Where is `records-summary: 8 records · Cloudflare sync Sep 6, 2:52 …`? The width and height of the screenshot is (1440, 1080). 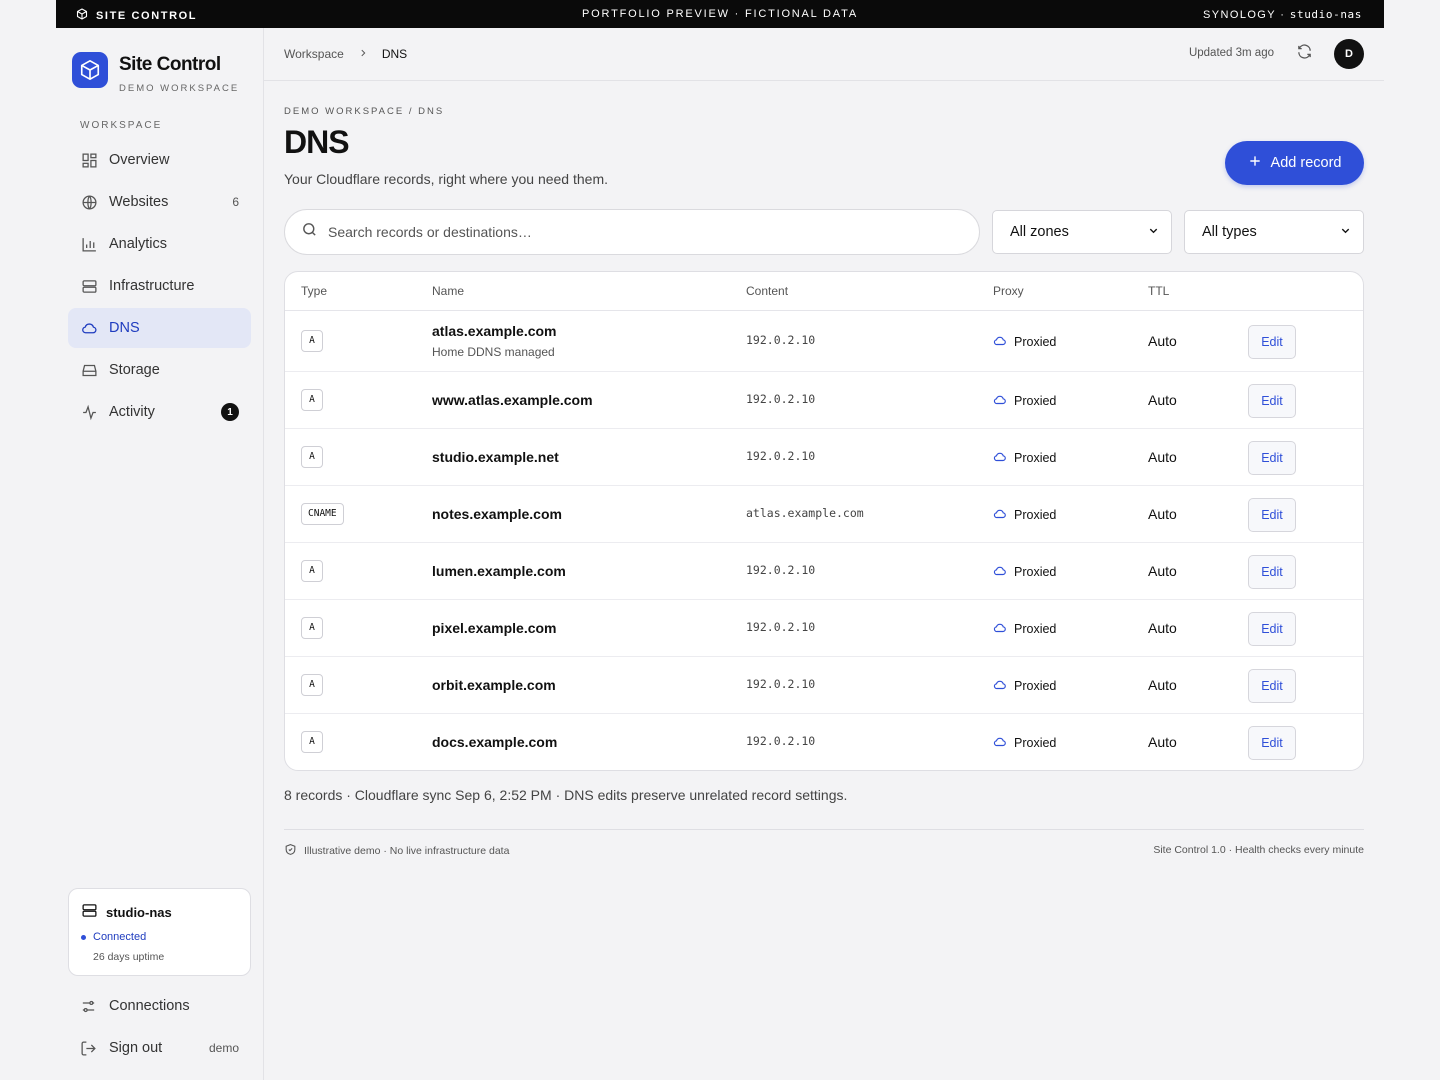
records-summary: 8 records · Cloudflare sync Sep 6, 2:52 … is located at coordinates (566, 795).